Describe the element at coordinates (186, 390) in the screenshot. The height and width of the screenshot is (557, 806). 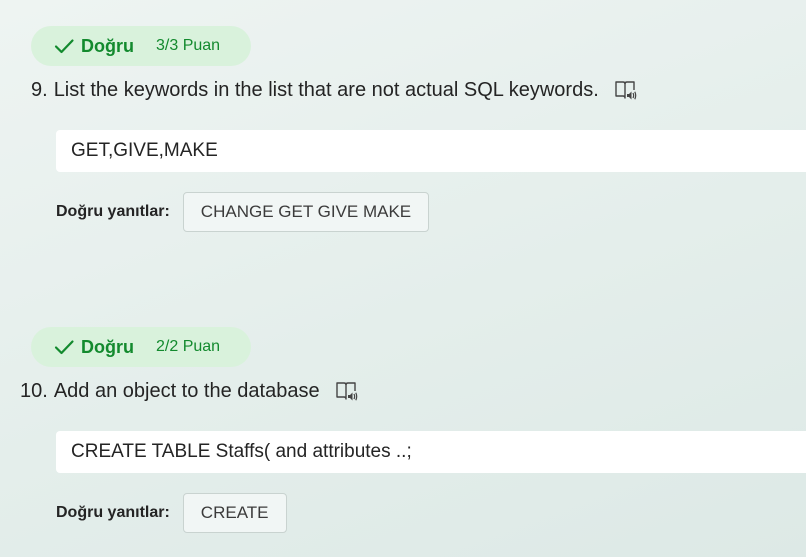
I see `question-text: Add an object to the database` at that location.